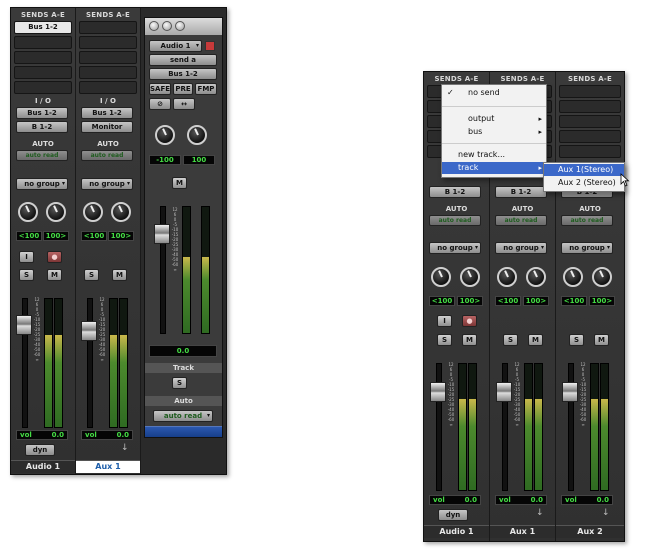  Describe the element at coordinates (165, 135) in the screenshot. I see `send-pan-knob-left` at that location.